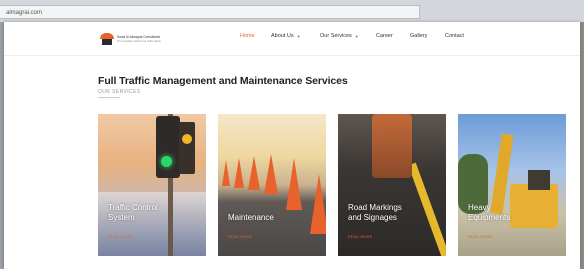 The image size is (584, 269). I want to click on card-title: Maintenance, so click(251, 217).